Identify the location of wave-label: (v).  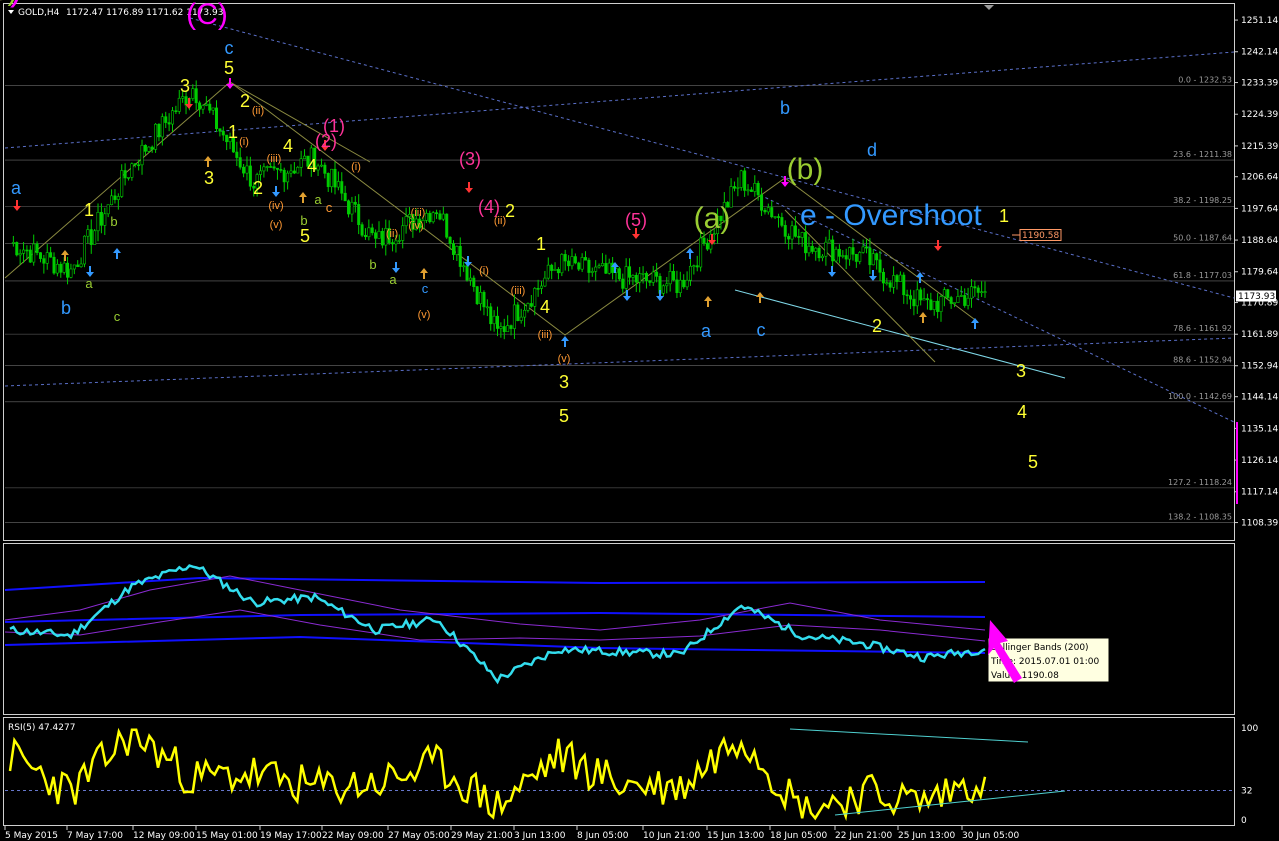
(276, 225).